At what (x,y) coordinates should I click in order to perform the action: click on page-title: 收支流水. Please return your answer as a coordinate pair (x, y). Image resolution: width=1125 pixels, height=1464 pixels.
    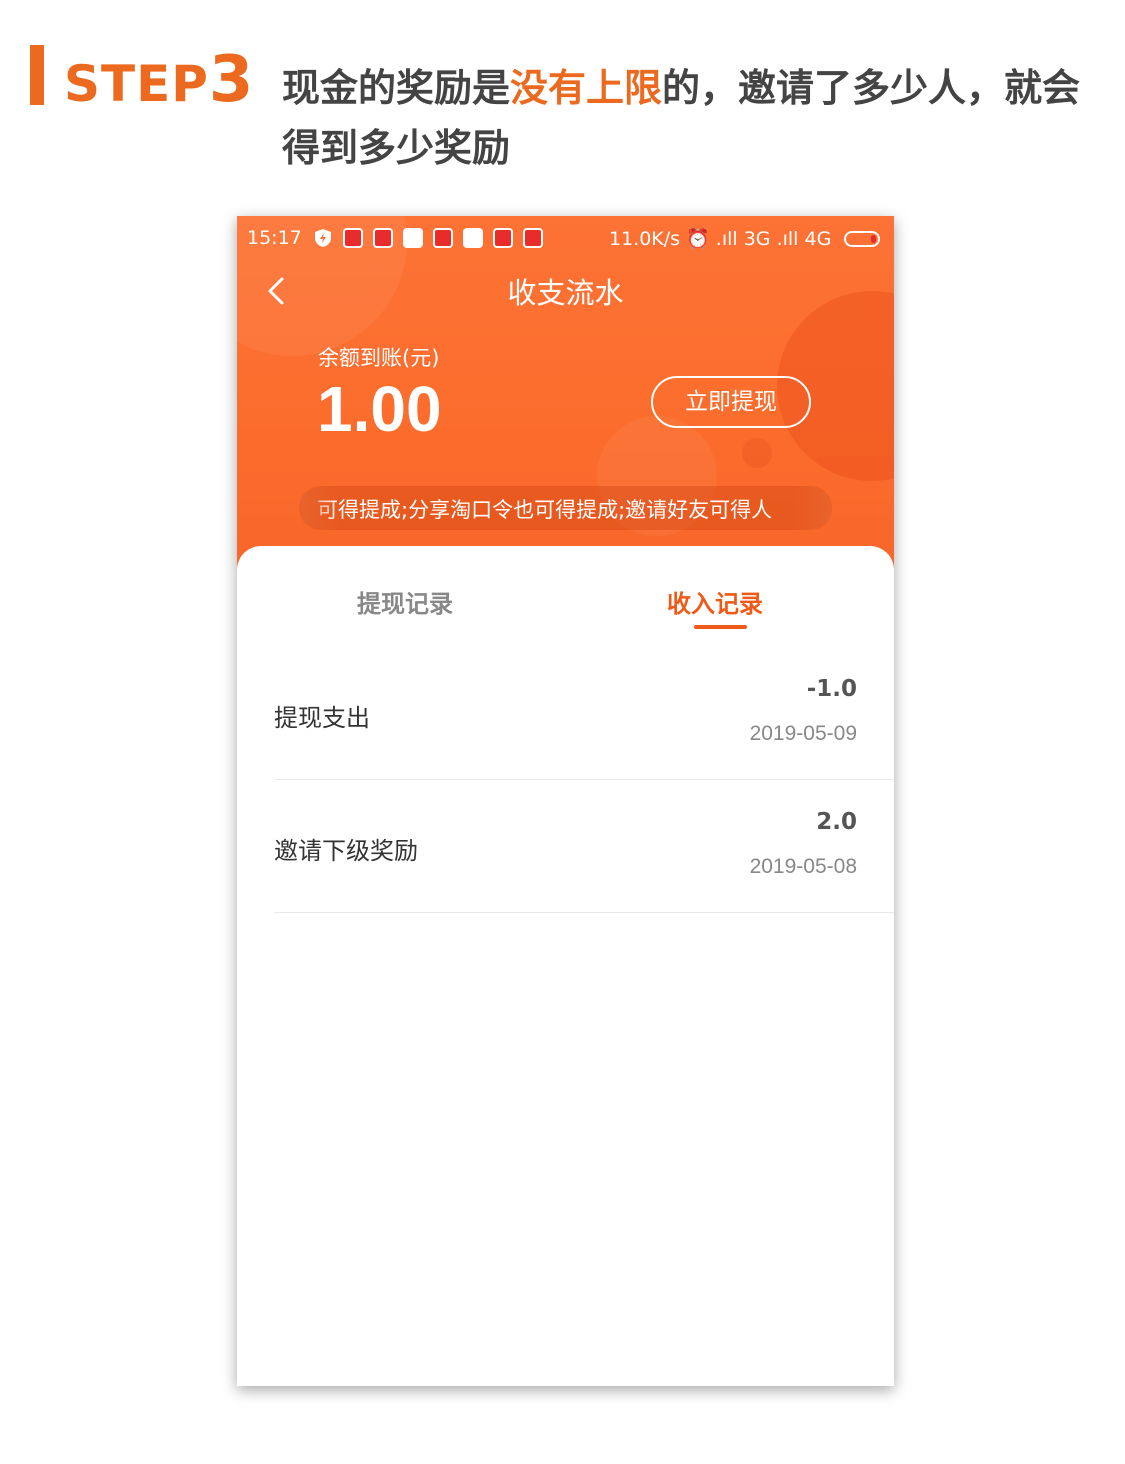
    Looking at the image, I should click on (565, 293).